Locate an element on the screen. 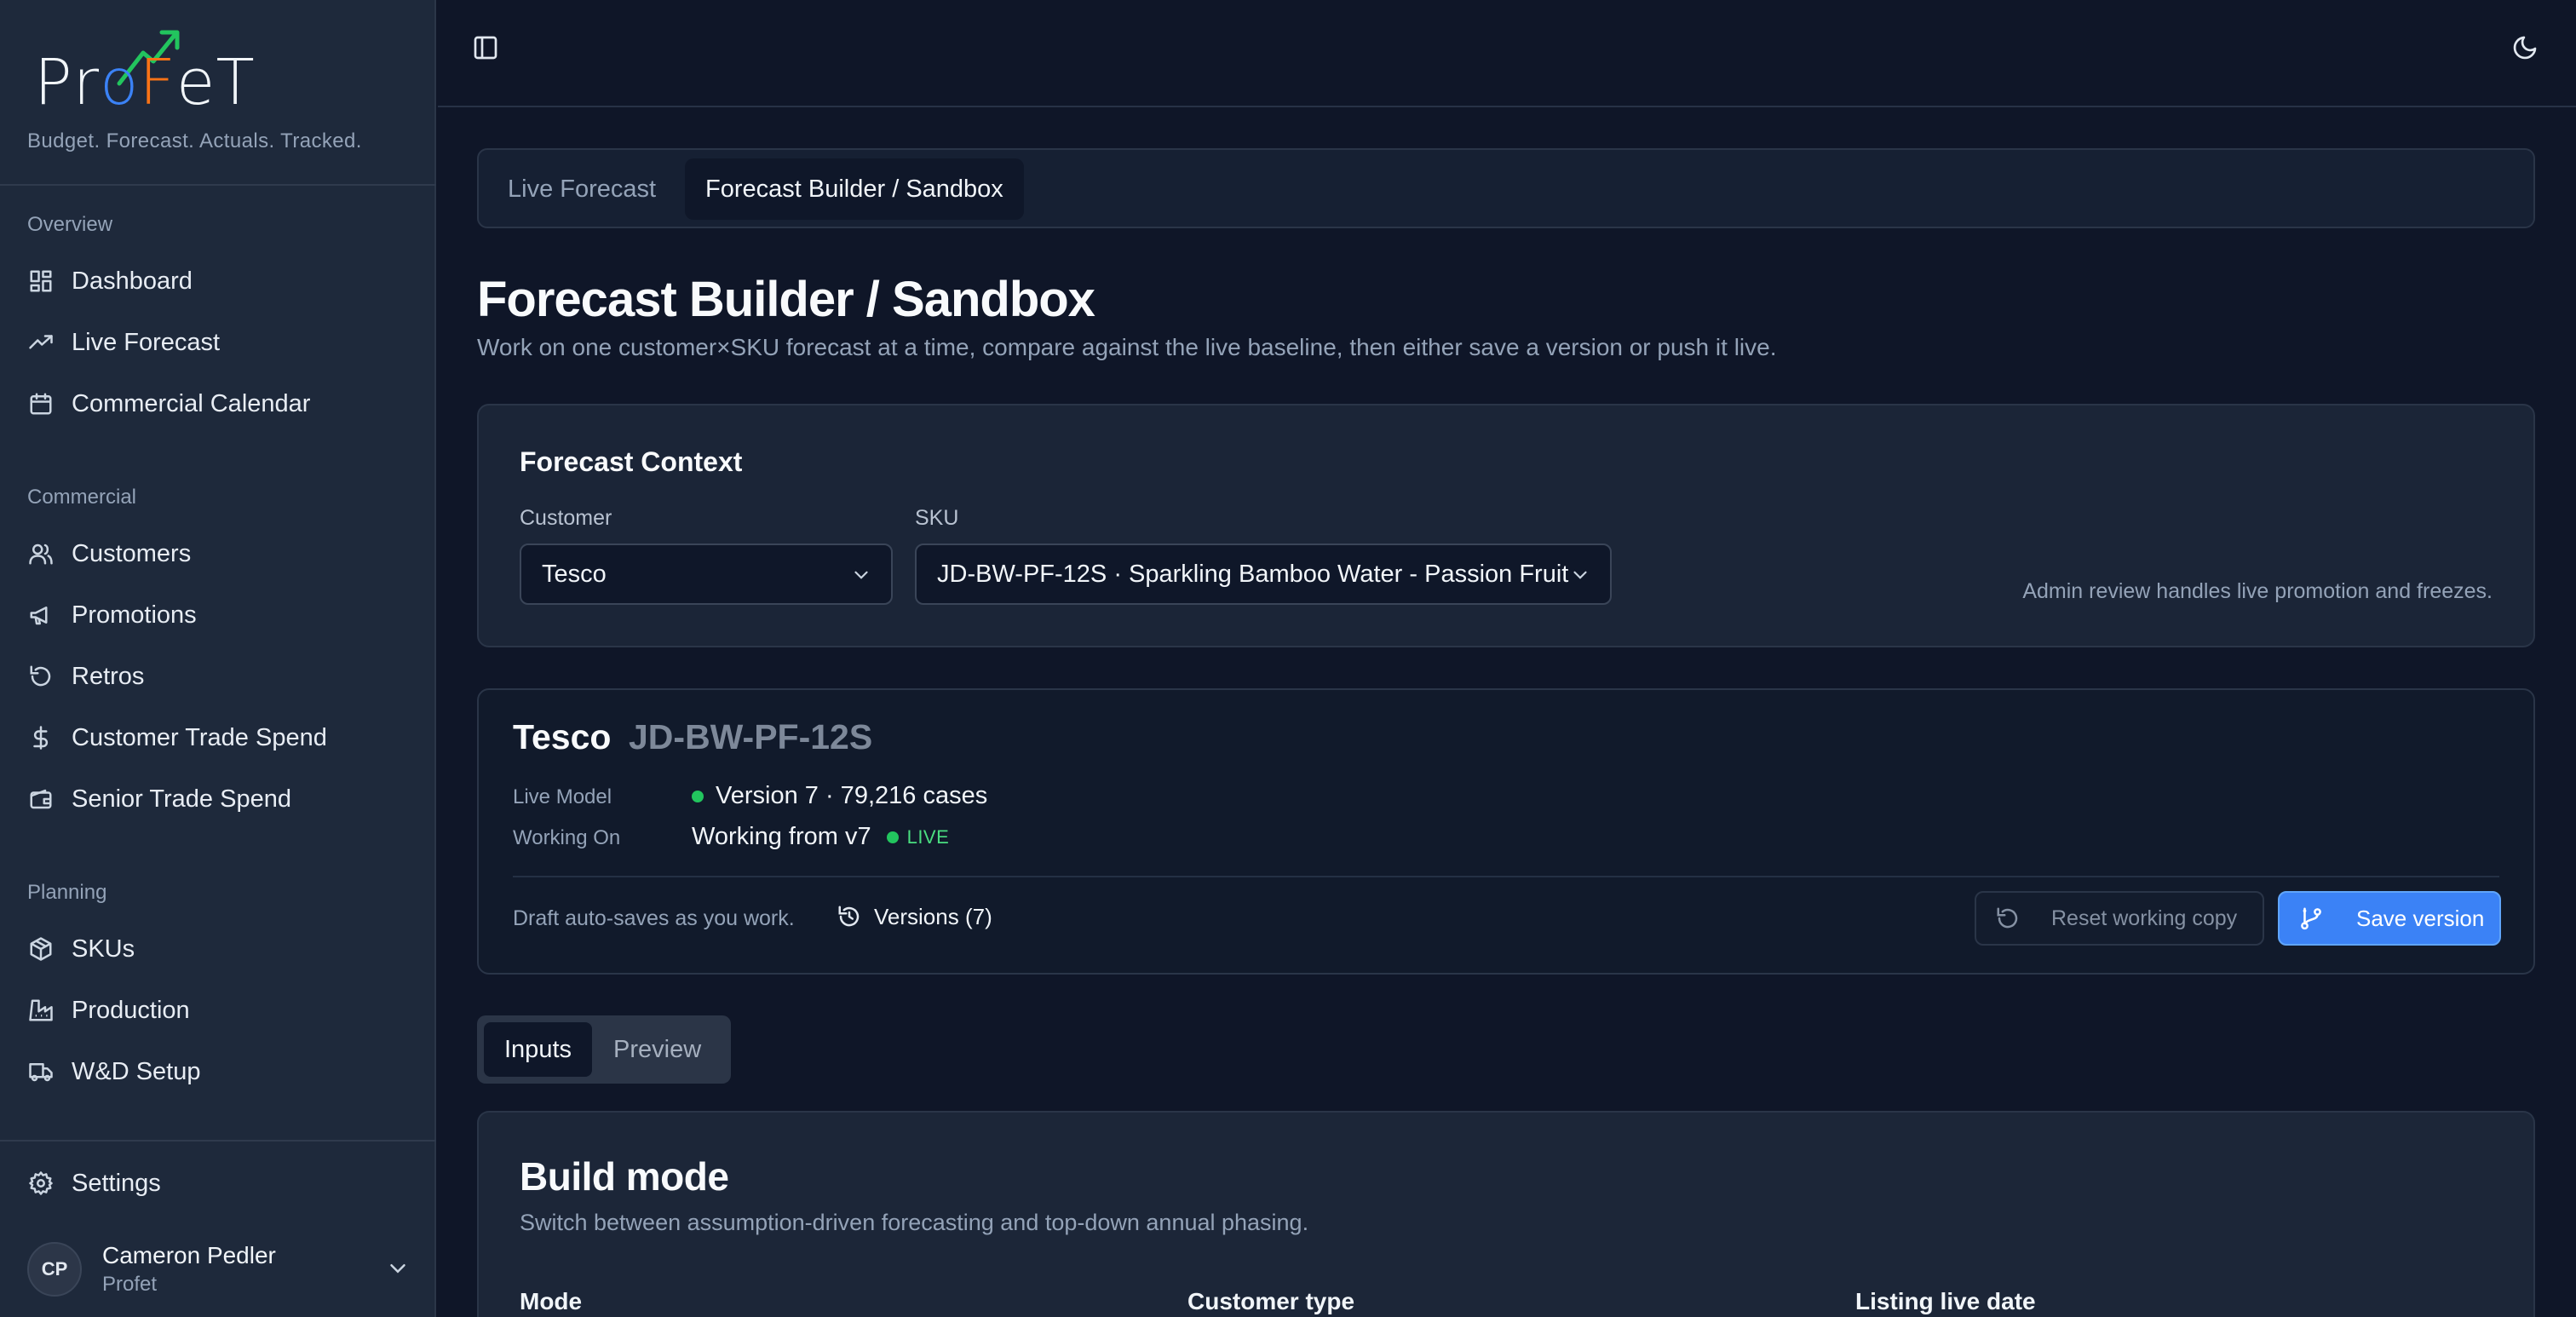 The height and width of the screenshot is (1317, 2576). page-tabs: Live Forecast Forecast Builder / Sandbox is located at coordinates (1506, 188).